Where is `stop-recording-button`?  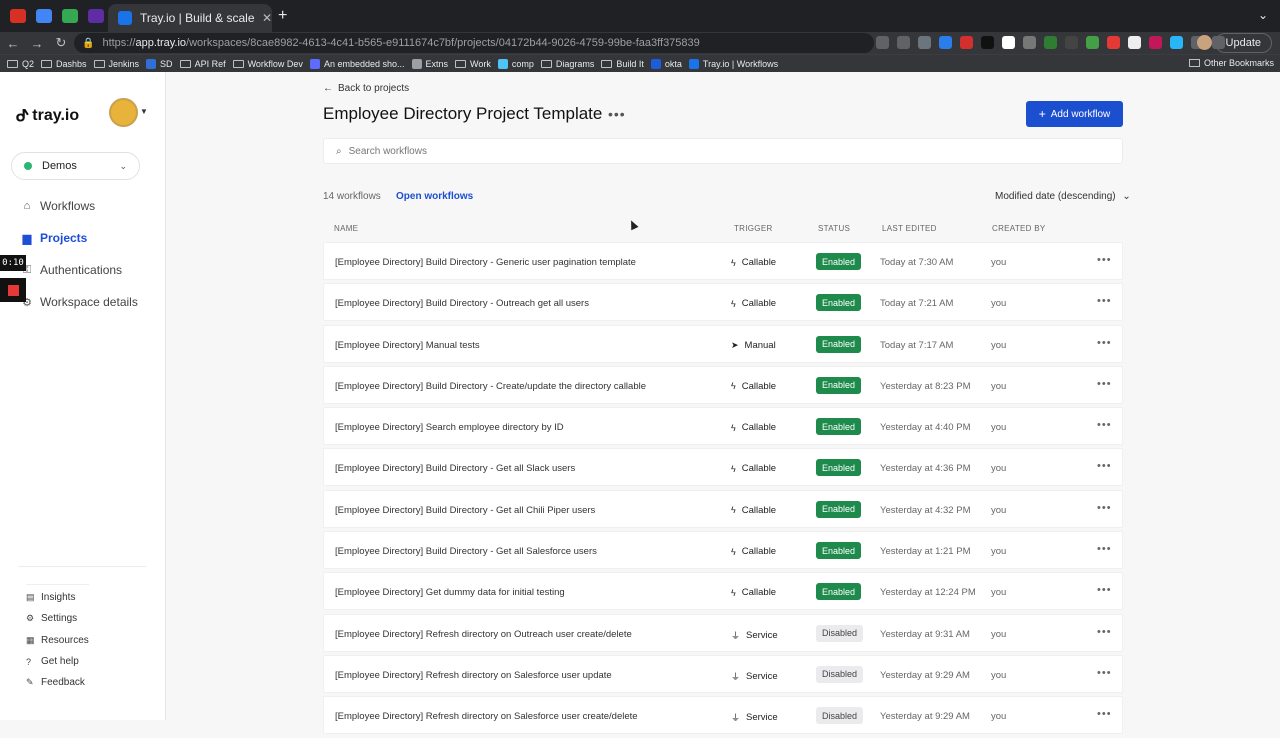 stop-recording-button is located at coordinates (13, 290).